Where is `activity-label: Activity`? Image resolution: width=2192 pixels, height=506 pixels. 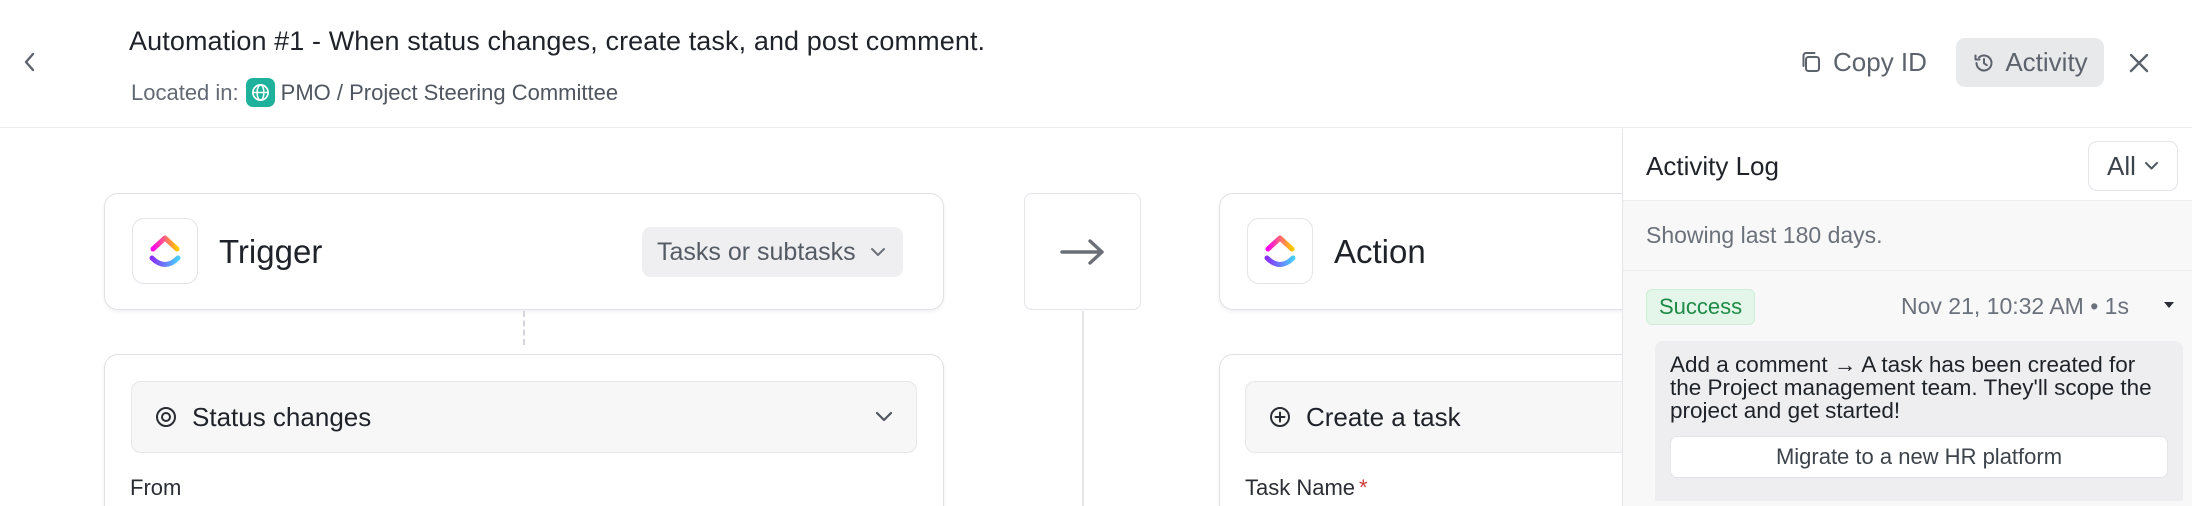
activity-label: Activity is located at coordinates (2046, 62).